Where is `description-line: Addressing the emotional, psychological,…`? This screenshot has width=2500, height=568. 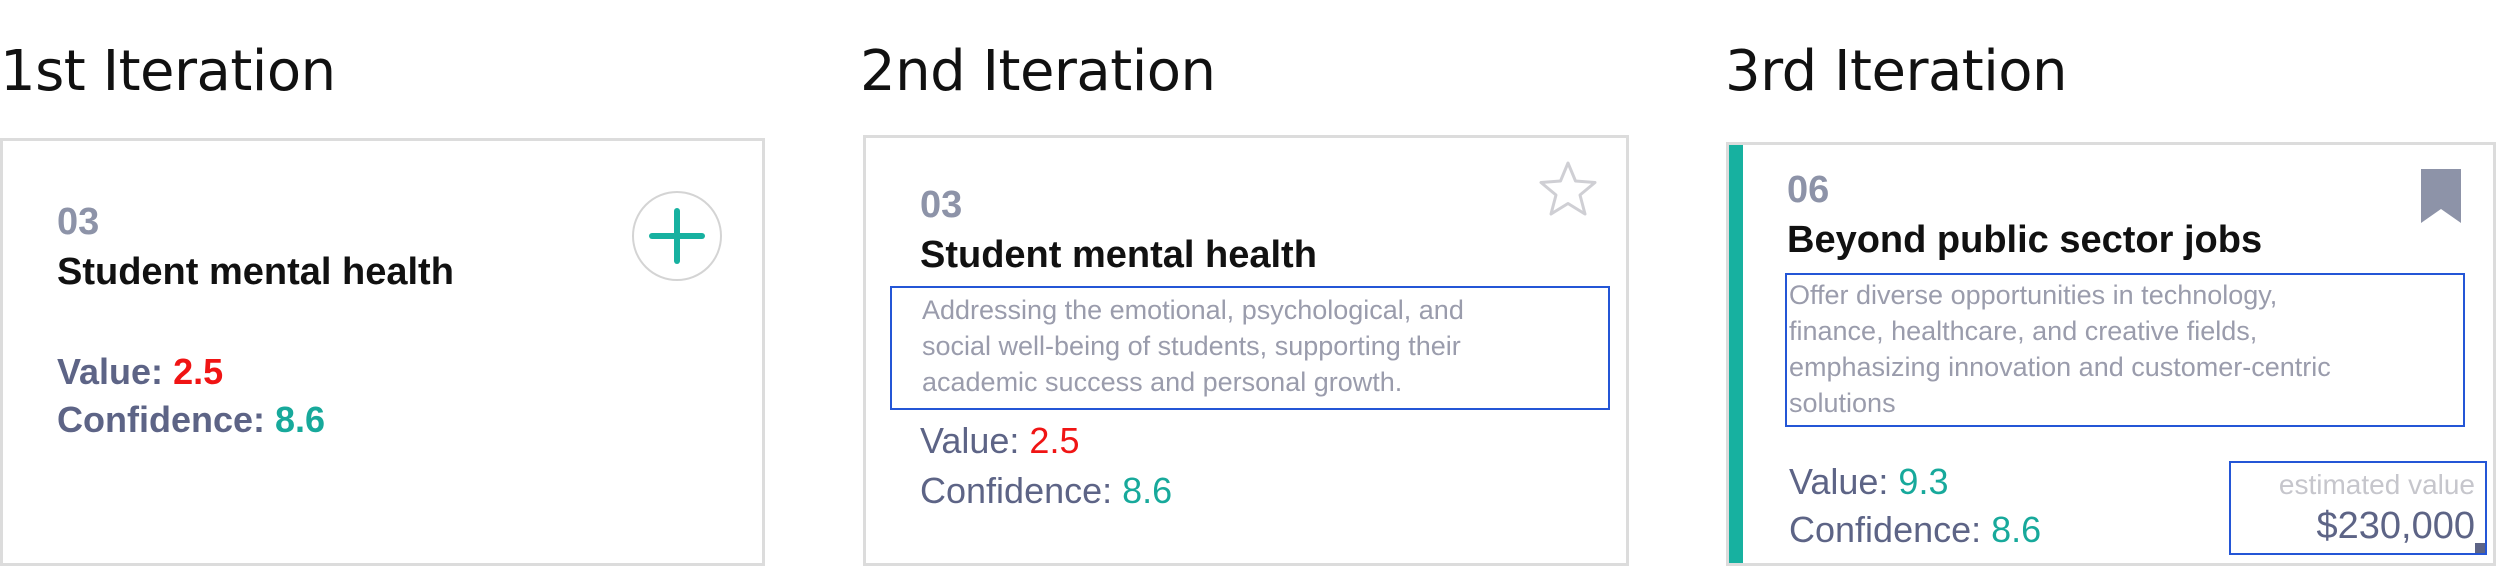
description-line: Addressing the emotional, psychological,… is located at coordinates (1193, 310).